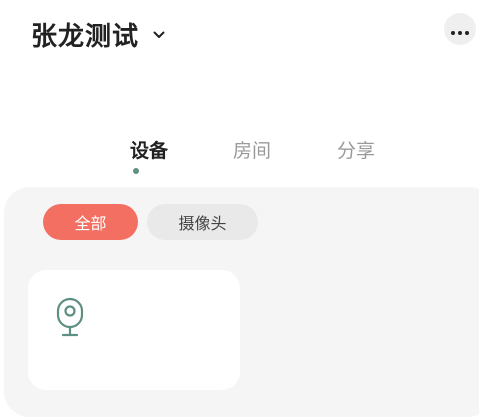  I want to click on filter-camera-chip: 摄像头, so click(202, 222).